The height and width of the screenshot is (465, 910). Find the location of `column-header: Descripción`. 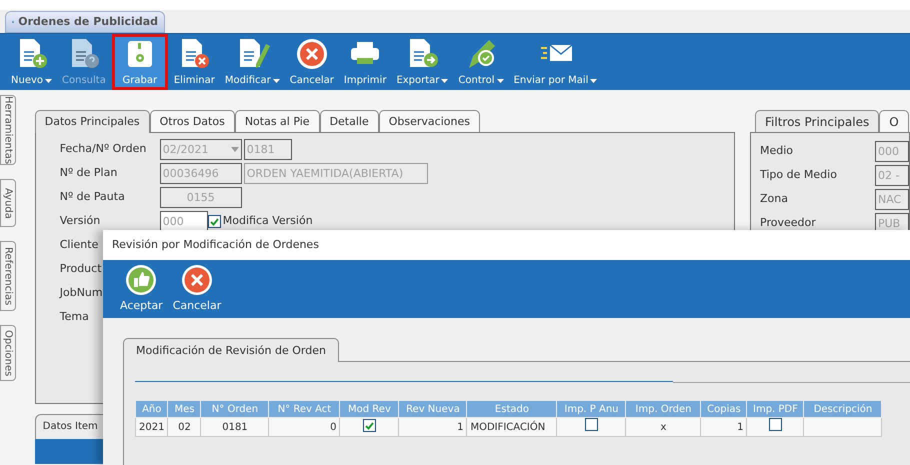

column-header: Descripción is located at coordinates (843, 409).